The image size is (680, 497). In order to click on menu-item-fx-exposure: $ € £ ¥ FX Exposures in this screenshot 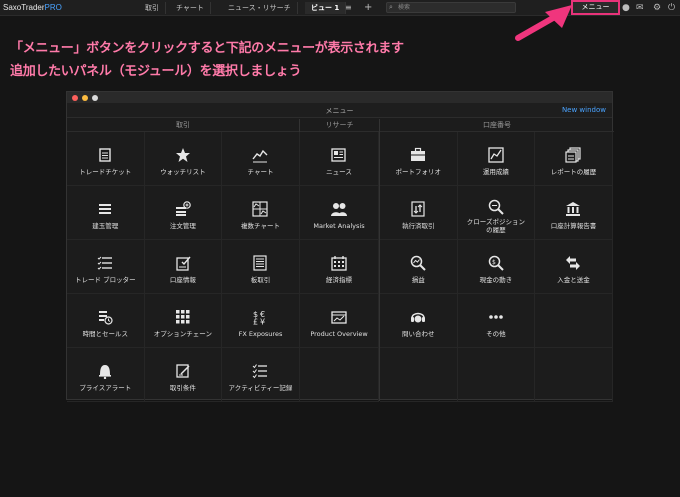, I will do `click(261, 321)`.